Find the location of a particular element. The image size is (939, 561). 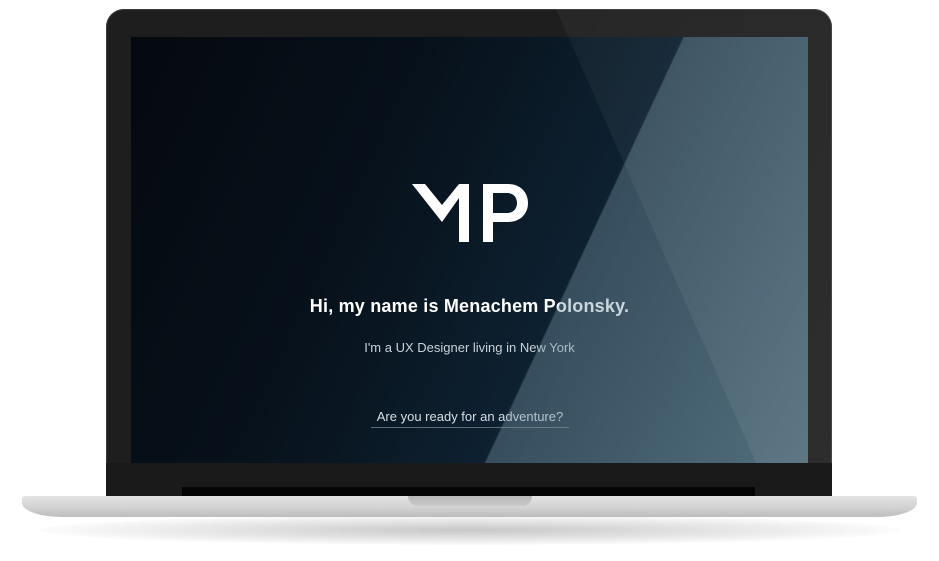

adventure-link: Are you ready for an adventure? is located at coordinates (470, 418).